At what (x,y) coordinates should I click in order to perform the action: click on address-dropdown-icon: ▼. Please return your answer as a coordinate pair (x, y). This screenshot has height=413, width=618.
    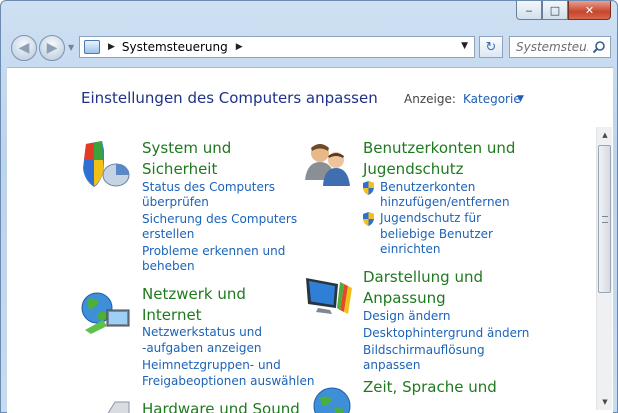
    Looking at the image, I should click on (464, 46).